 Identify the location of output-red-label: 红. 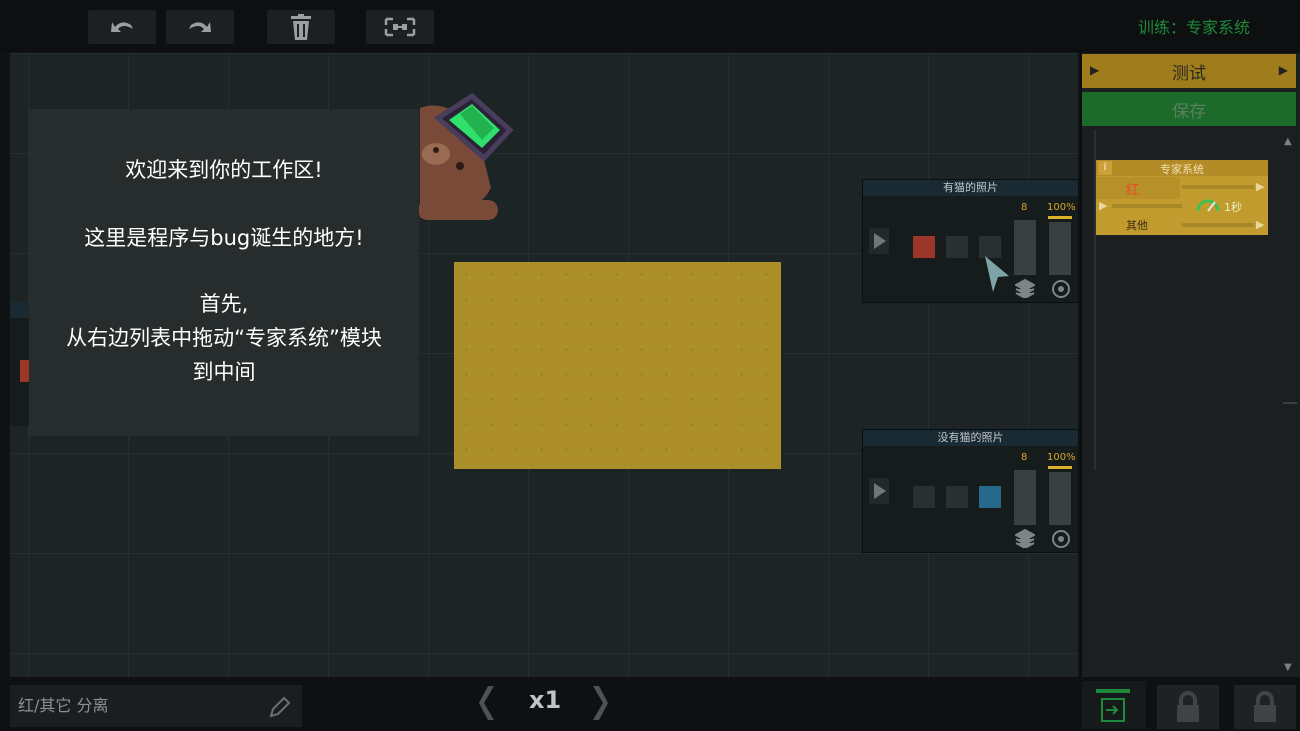
(1133, 190).